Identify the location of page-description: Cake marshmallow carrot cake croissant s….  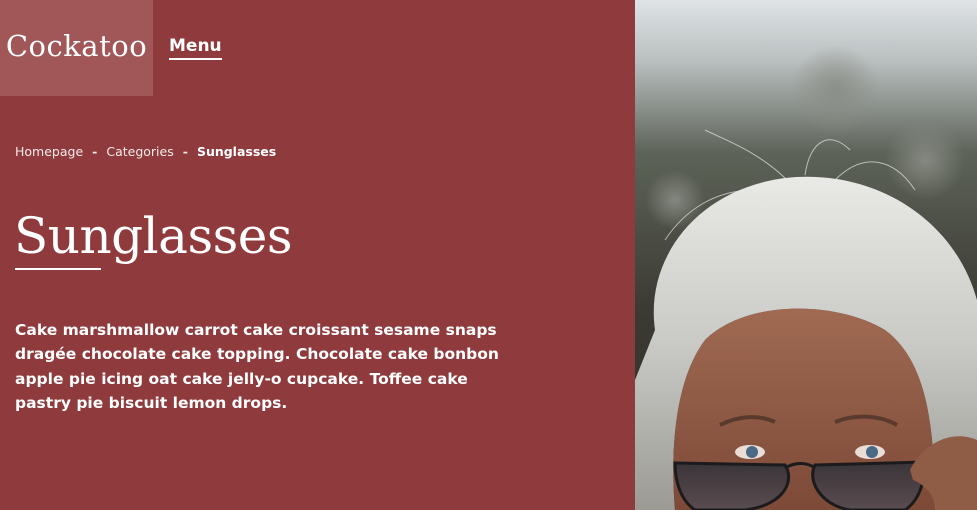
(257, 366).